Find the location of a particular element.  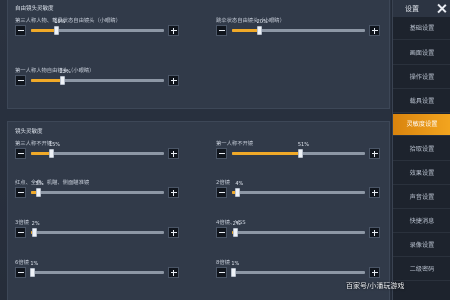

sidebar-header: 设置 is located at coordinates (421, 8).